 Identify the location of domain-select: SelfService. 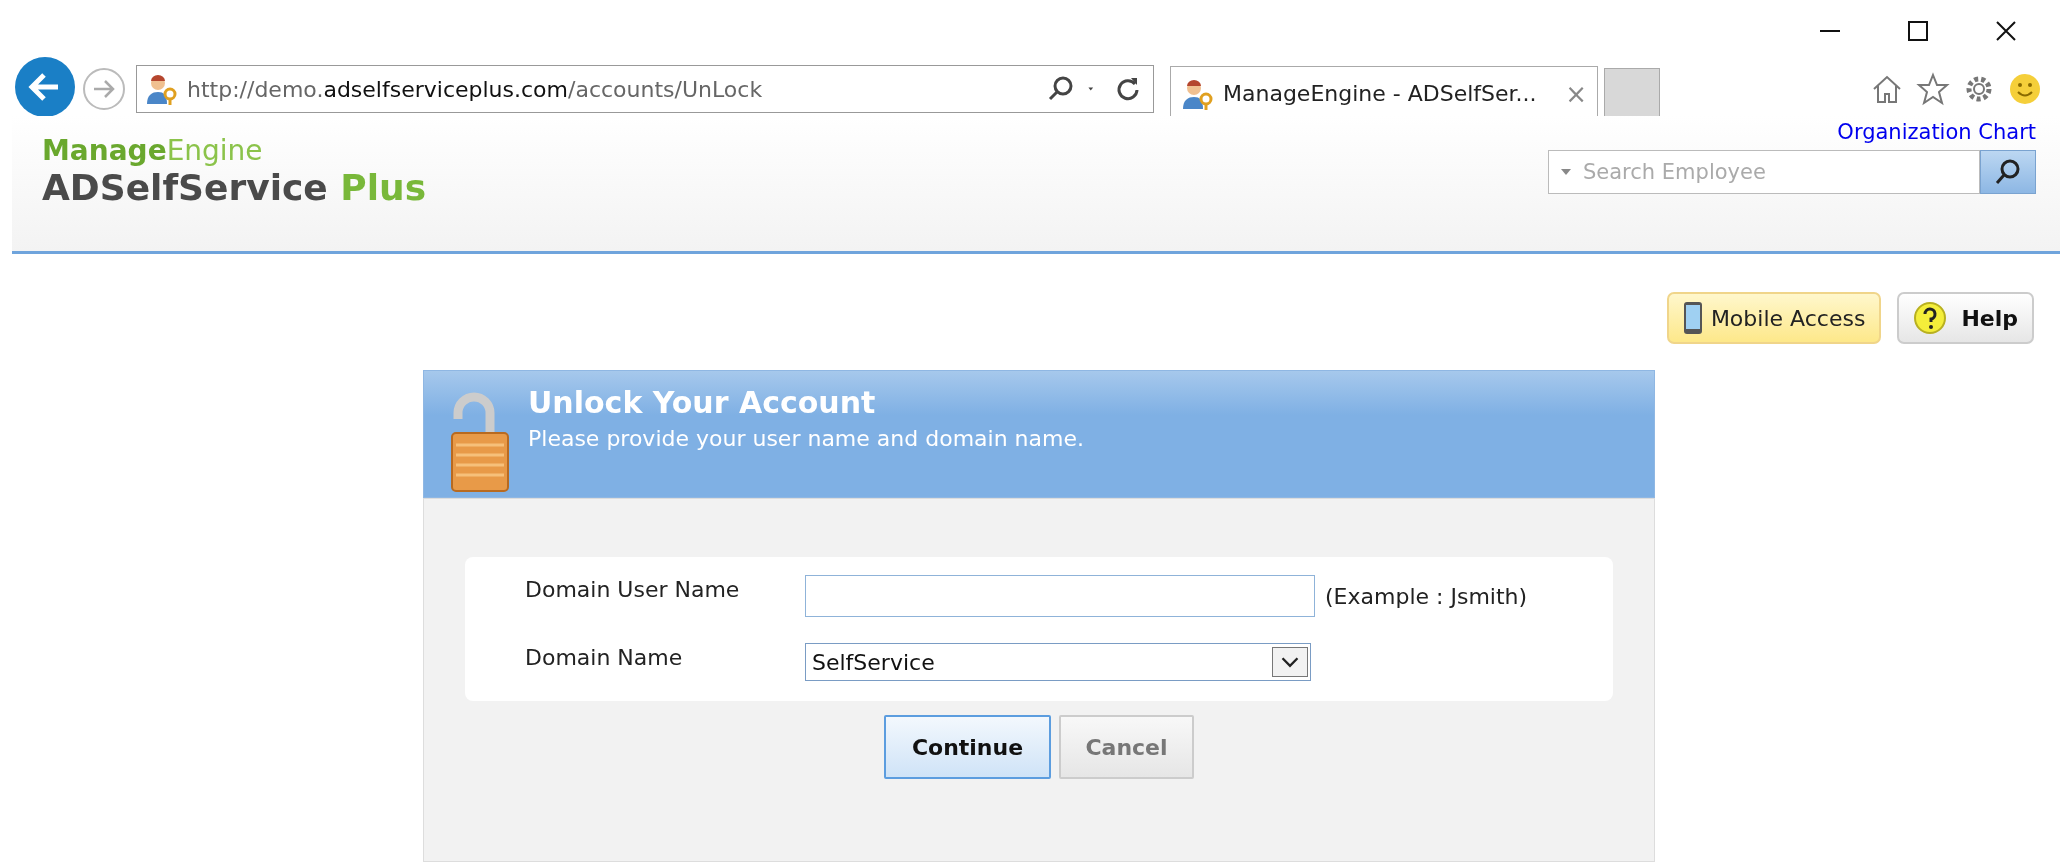
(1058, 662).